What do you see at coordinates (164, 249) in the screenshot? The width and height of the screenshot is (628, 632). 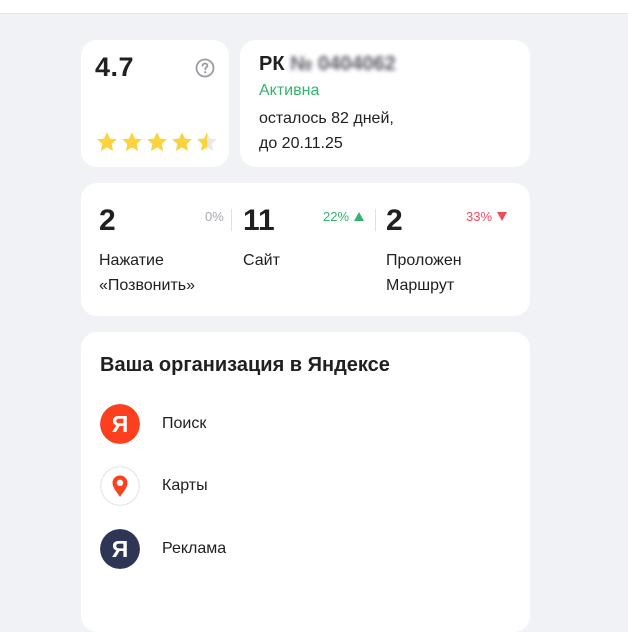 I see `stat-call: 2 0% Нажатие «Позвонить»` at bounding box center [164, 249].